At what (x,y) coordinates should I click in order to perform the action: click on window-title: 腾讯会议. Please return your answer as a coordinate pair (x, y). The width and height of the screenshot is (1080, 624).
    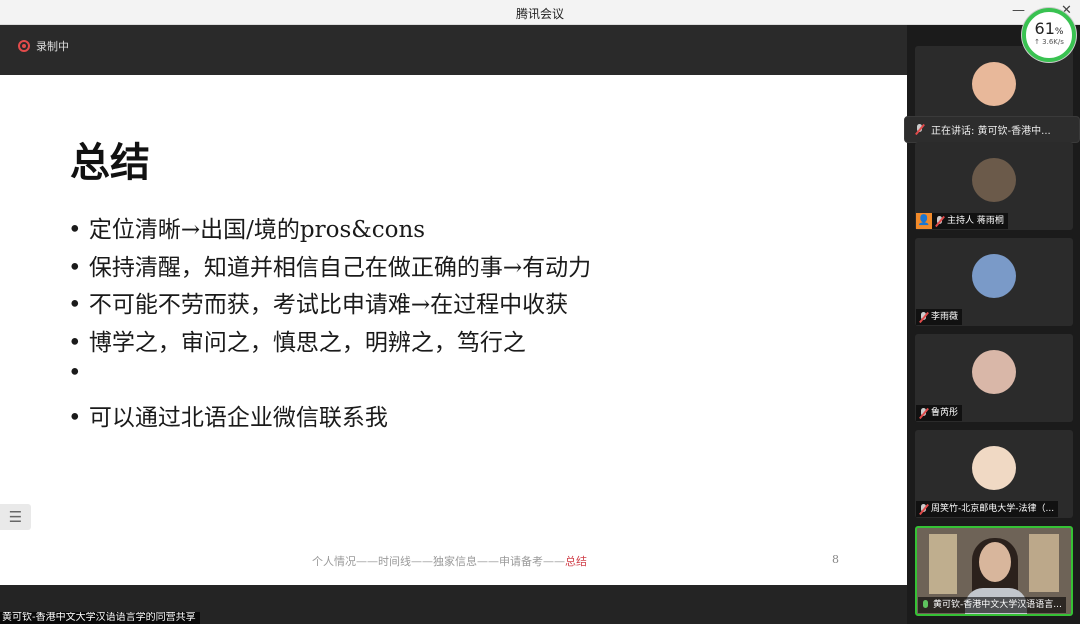
    Looking at the image, I should click on (539, 14).